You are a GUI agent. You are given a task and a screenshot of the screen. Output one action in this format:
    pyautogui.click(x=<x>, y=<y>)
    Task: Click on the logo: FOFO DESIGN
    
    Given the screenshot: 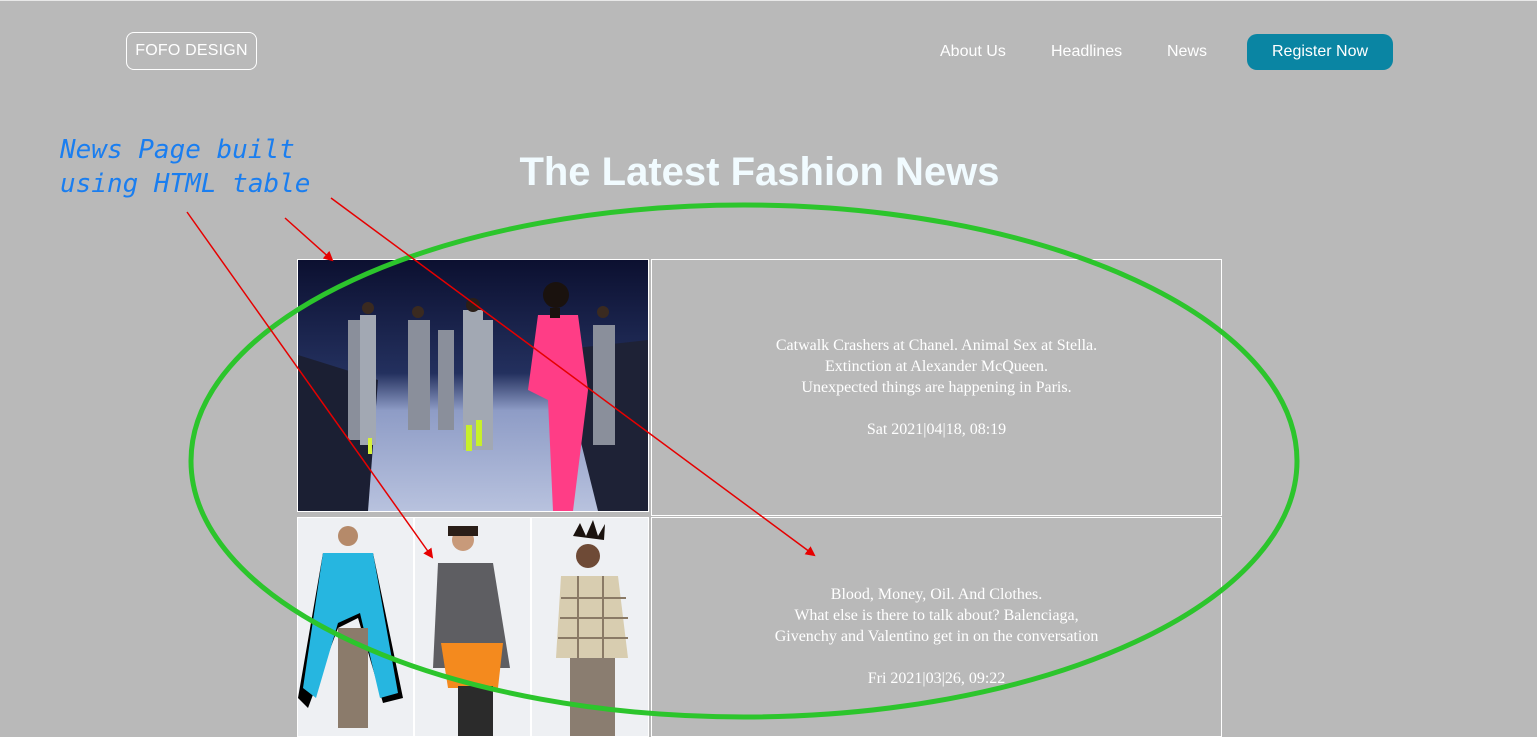 What is the action you would take?
    pyautogui.click(x=191, y=51)
    